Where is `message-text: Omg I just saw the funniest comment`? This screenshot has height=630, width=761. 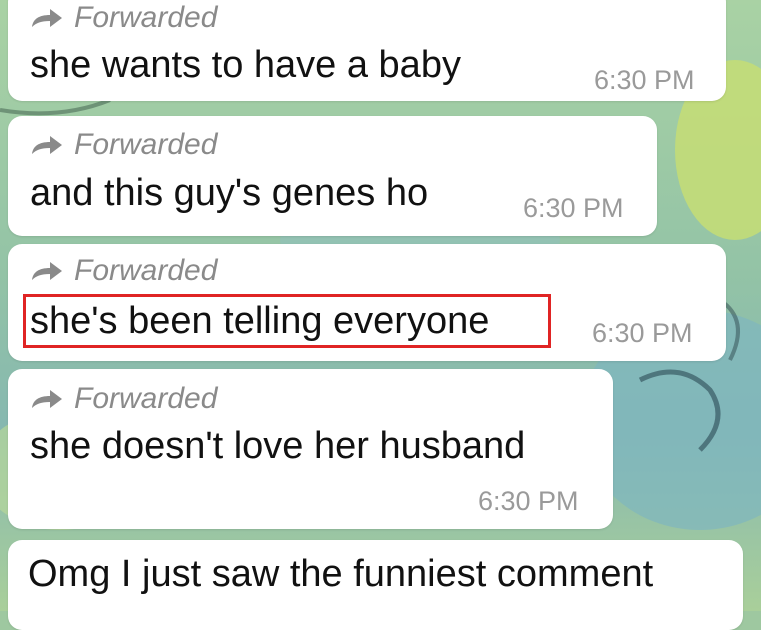 message-text: Omg I just saw the funniest comment is located at coordinates (341, 574).